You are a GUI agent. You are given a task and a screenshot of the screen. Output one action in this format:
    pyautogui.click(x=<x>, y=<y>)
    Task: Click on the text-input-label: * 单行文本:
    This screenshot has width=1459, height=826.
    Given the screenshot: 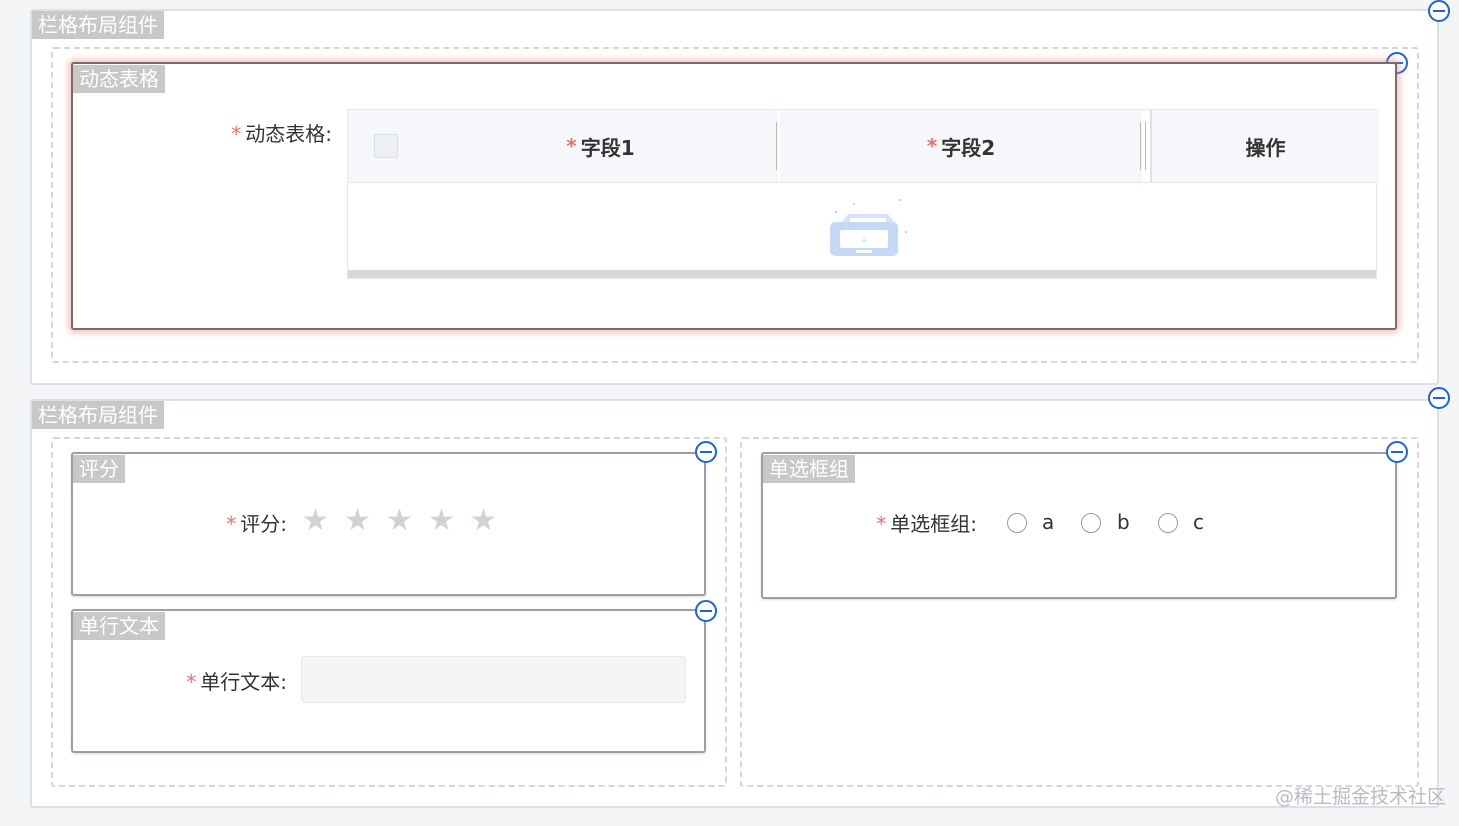 What is the action you would take?
    pyautogui.click(x=236, y=682)
    